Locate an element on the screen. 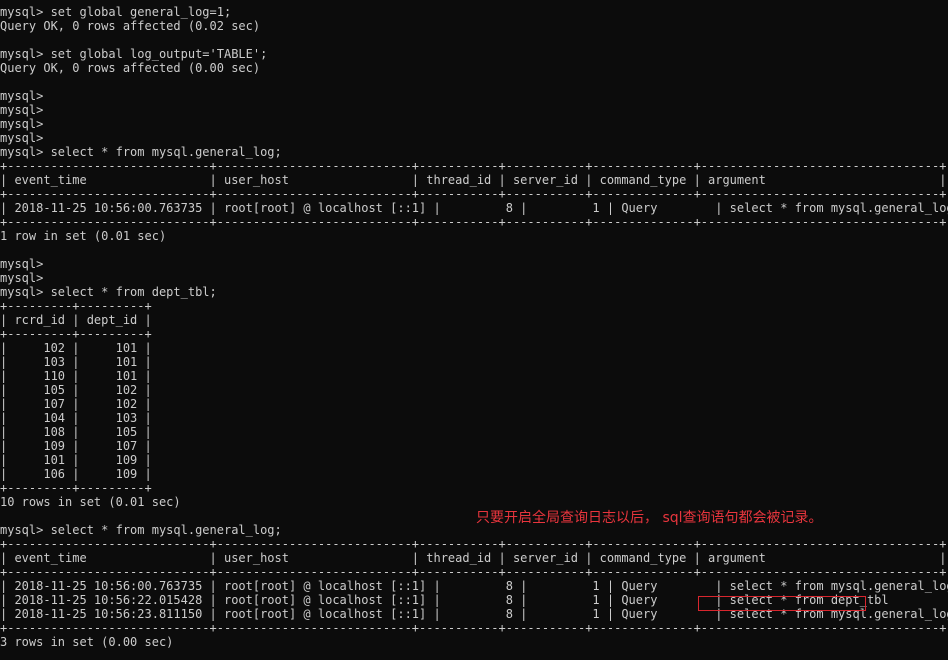 The image size is (948, 660). console-line: | 104 | 103 | is located at coordinates (76, 418).